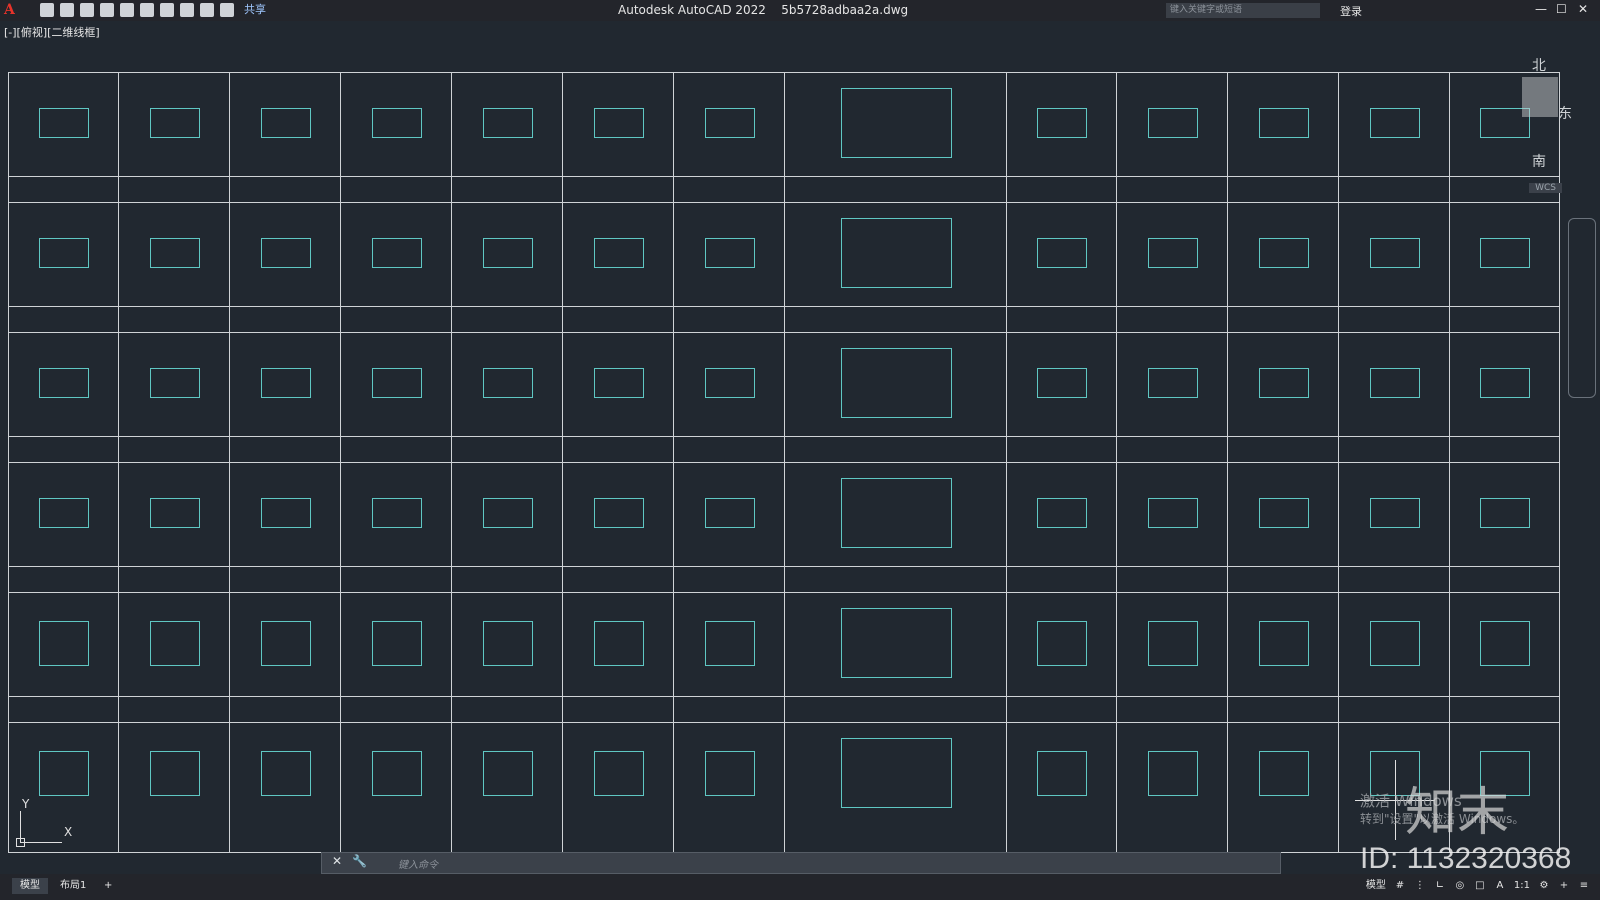 The height and width of the screenshot is (900, 1600). I want to click on customize-icon: 🔧, so click(359, 861).